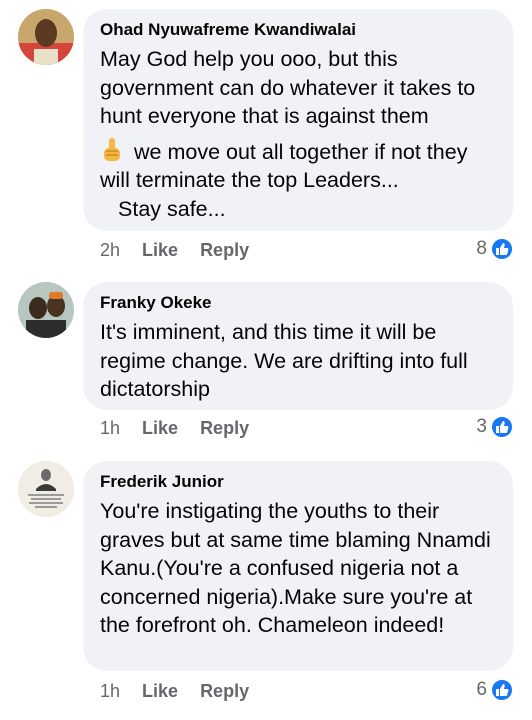  I want to click on comment-author: Ohad Nyuwafreme Kwandiwalai, so click(298, 30).